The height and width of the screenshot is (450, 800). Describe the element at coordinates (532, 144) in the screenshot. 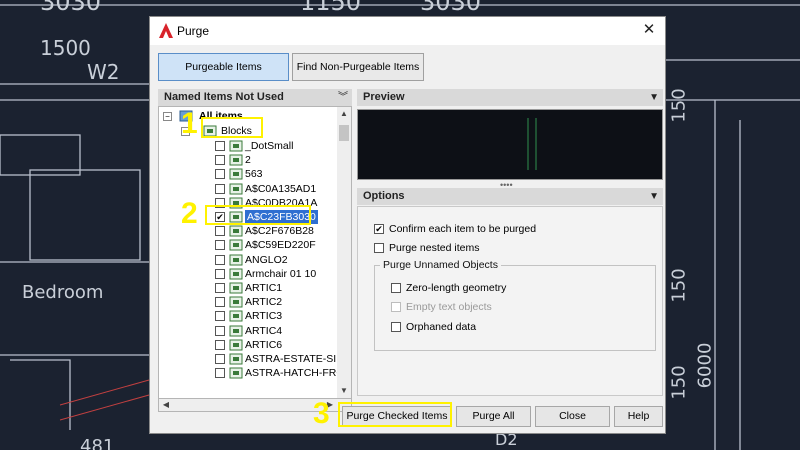

I see `preview-drawing` at that location.